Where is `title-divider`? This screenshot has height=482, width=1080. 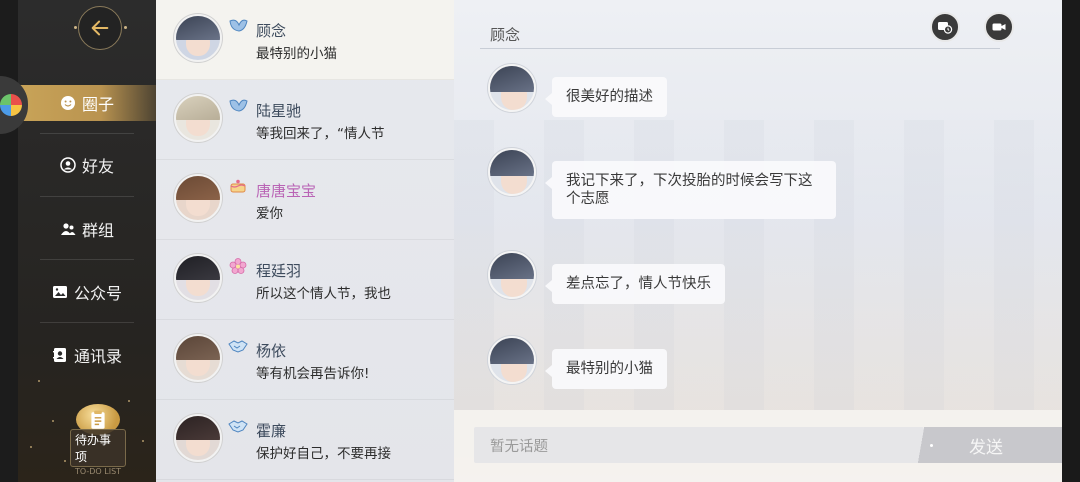
title-divider is located at coordinates (740, 48).